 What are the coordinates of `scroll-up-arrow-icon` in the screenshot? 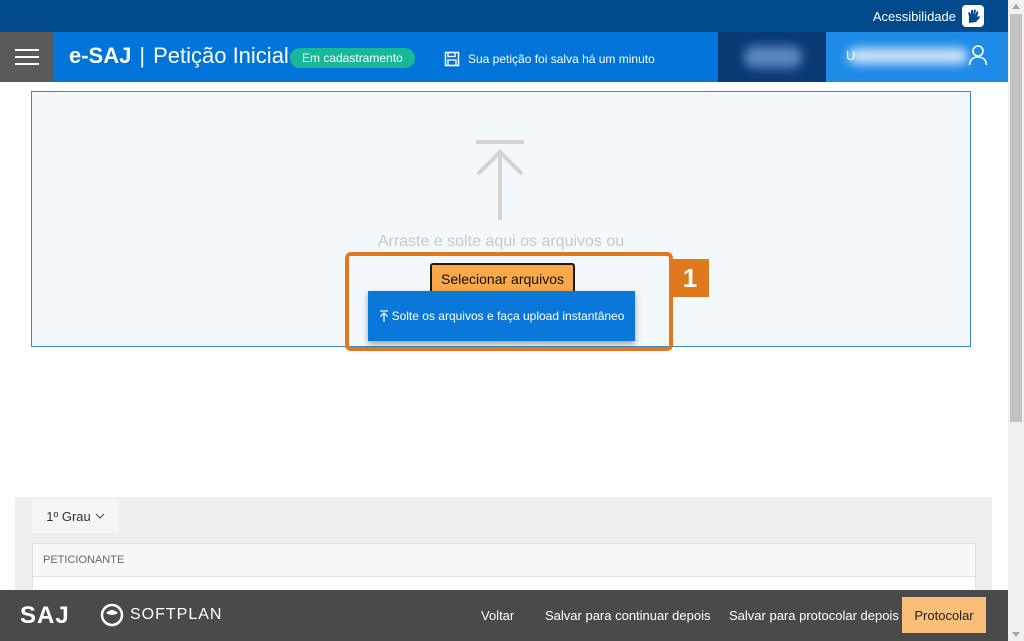 It's located at (1016, 6).